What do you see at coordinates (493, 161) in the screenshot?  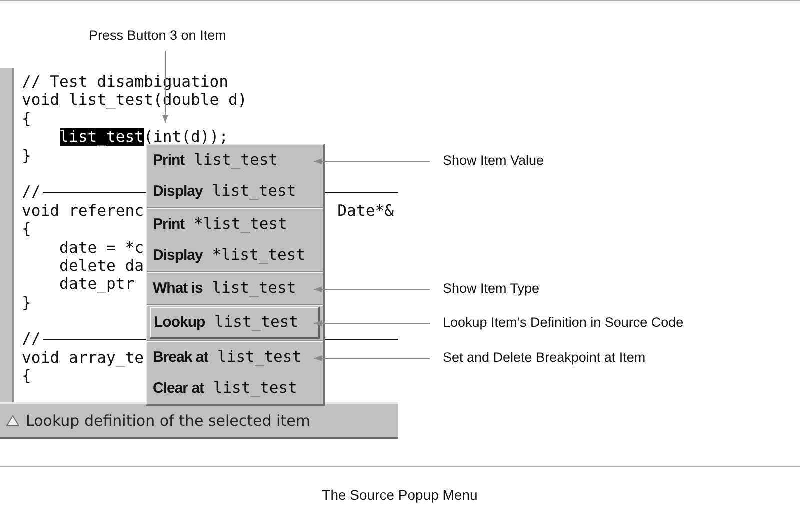 I see `callout-label: Show Item Value` at bounding box center [493, 161].